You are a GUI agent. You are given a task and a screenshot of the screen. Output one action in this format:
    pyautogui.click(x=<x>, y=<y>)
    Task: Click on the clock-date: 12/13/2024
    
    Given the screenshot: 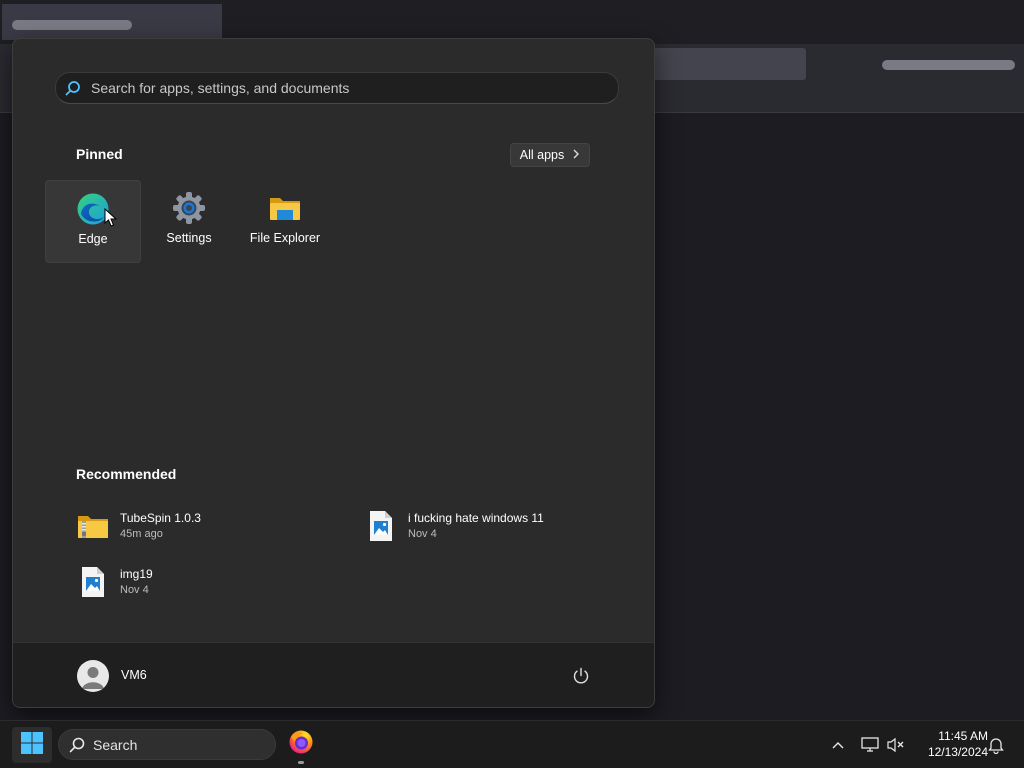 What is the action you would take?
    pyautogui.click(x=957, y=752)
    